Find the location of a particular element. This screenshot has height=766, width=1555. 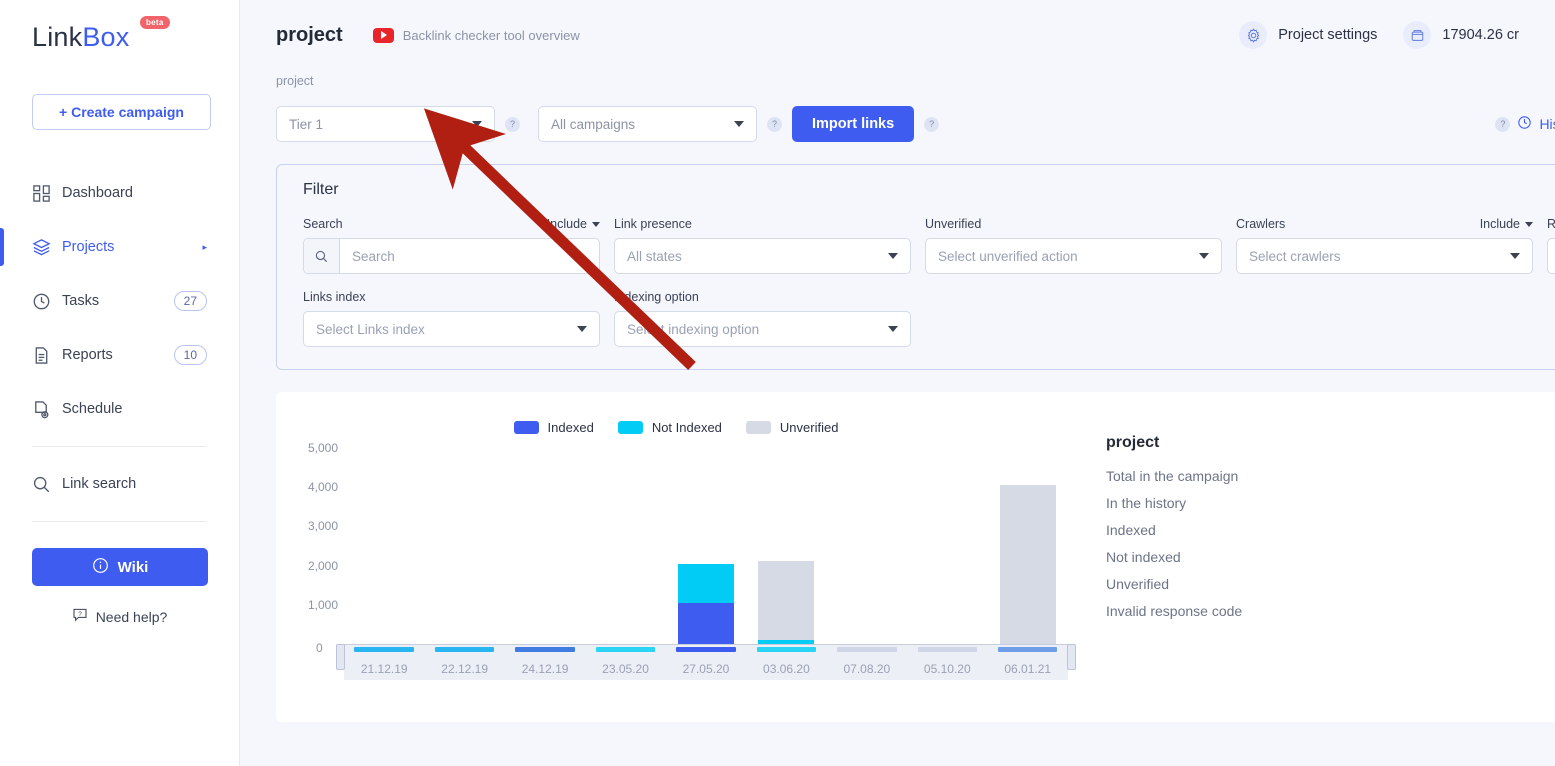

chart-navigator is located at coordinates (706, 649).